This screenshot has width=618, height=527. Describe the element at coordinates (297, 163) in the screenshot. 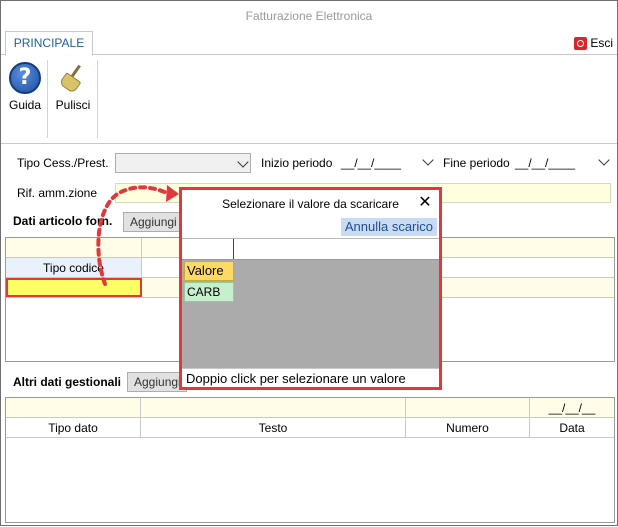

I see `inizio-periodo-label: Inizio periodo` at that location.